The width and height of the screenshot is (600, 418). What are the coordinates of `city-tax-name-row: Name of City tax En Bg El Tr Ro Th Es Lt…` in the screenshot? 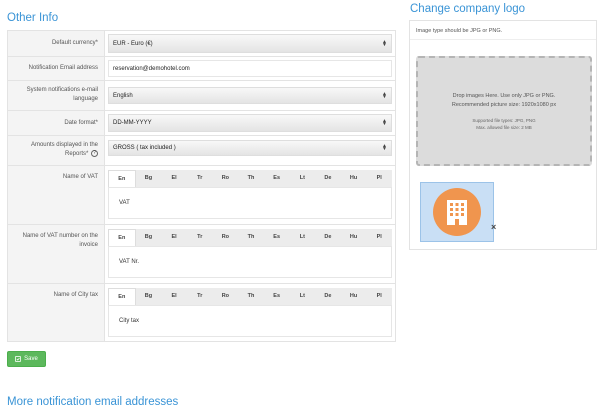 It's located at (201, 312).